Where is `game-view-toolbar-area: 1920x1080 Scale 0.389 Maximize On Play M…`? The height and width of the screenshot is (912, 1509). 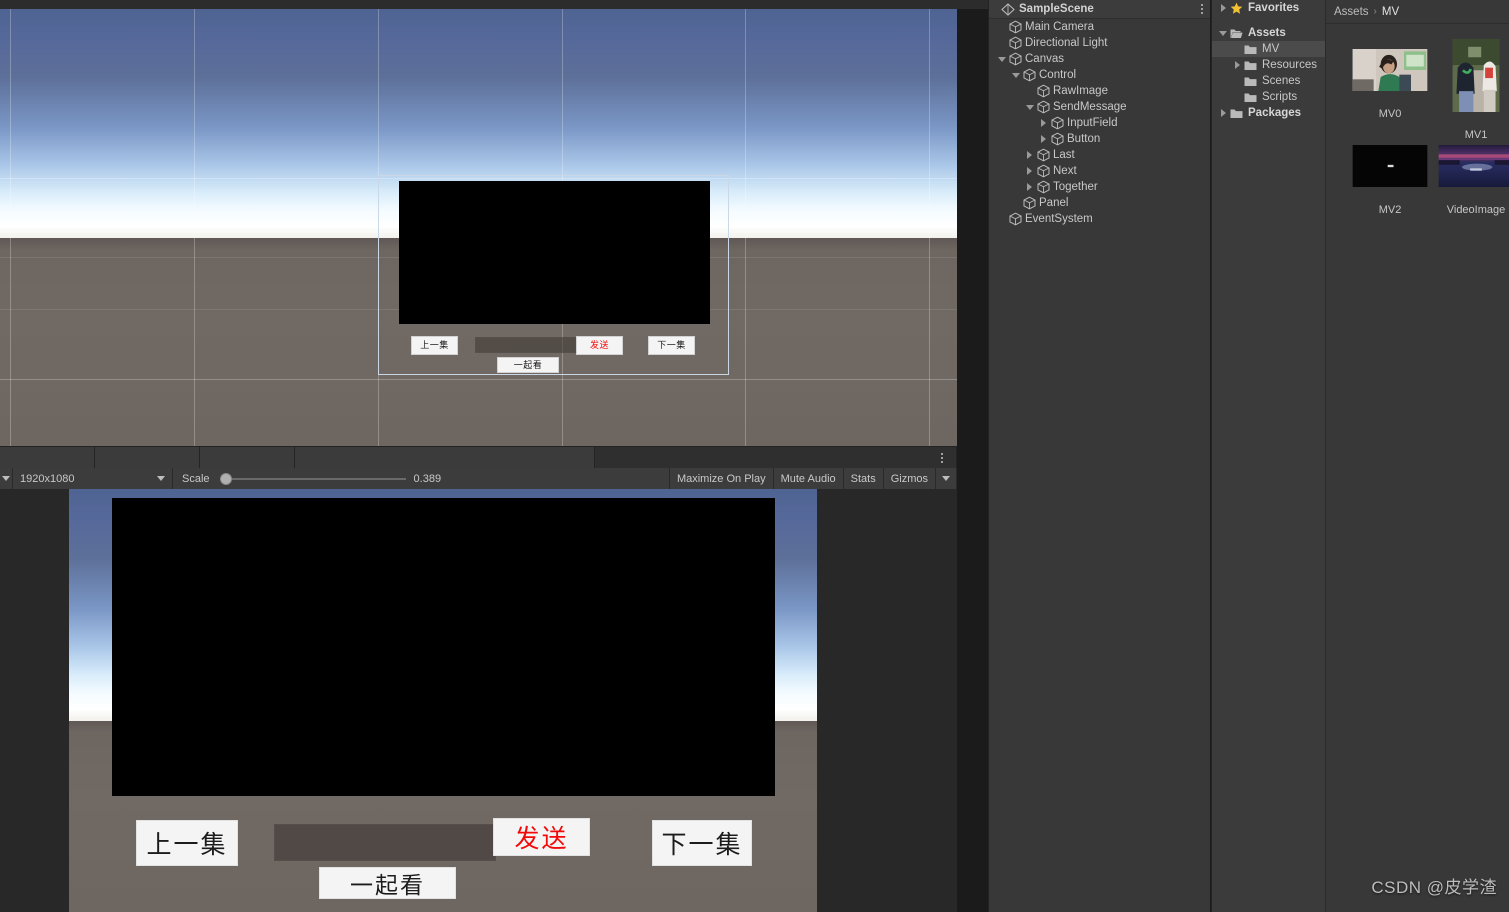 game-view-toolbar-area: 1920x1080 Scale 0.389 Maximize On Play M… is located at coordinates (478, 468).